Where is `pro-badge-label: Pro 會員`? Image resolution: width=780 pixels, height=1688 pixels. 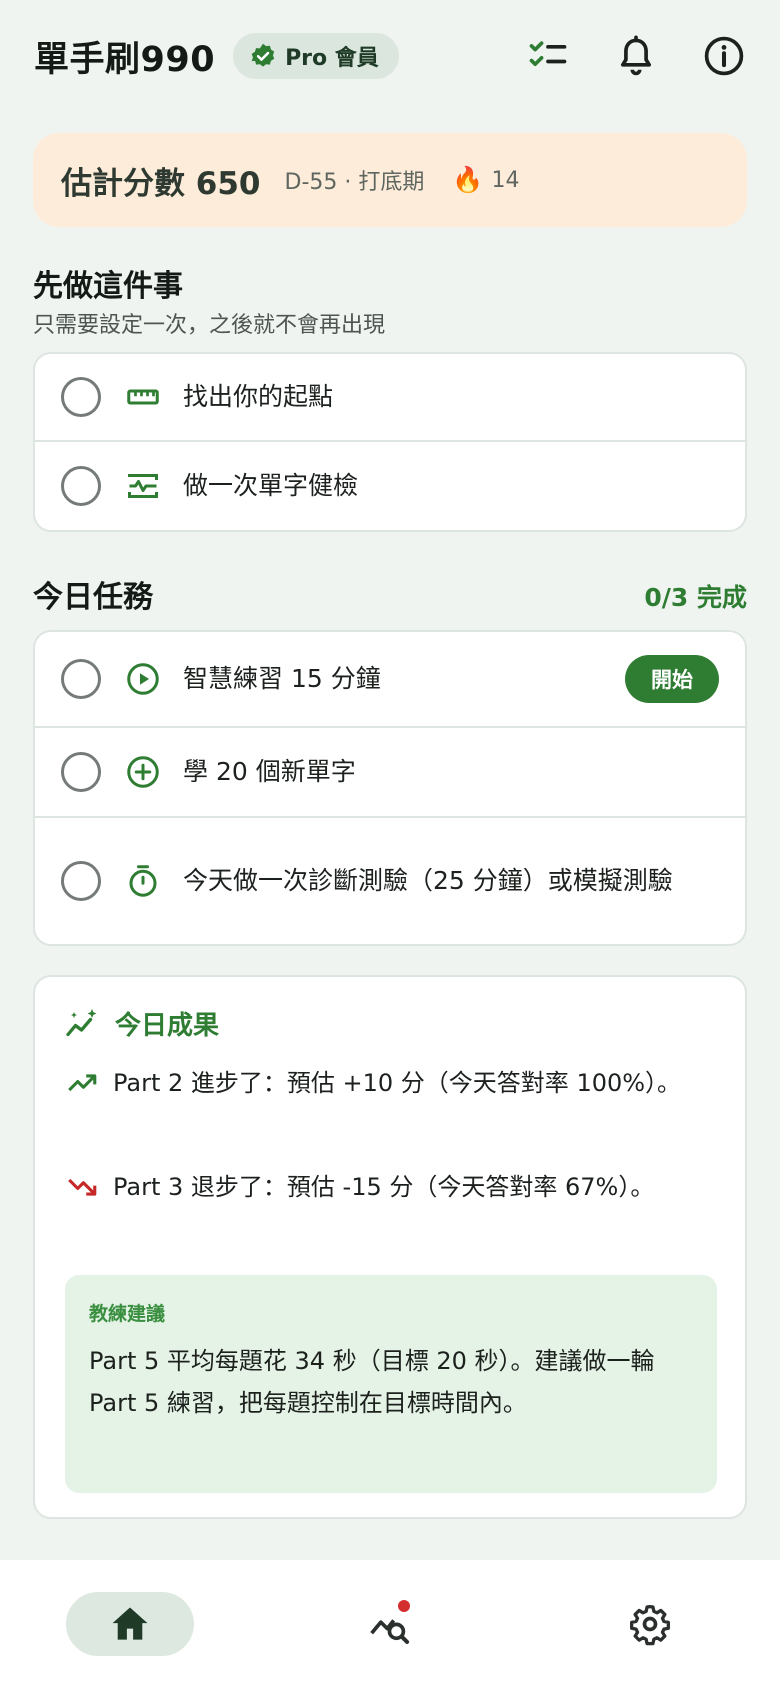 pro-badge-label: Pro 會員 is located at coordinates (332, 58).